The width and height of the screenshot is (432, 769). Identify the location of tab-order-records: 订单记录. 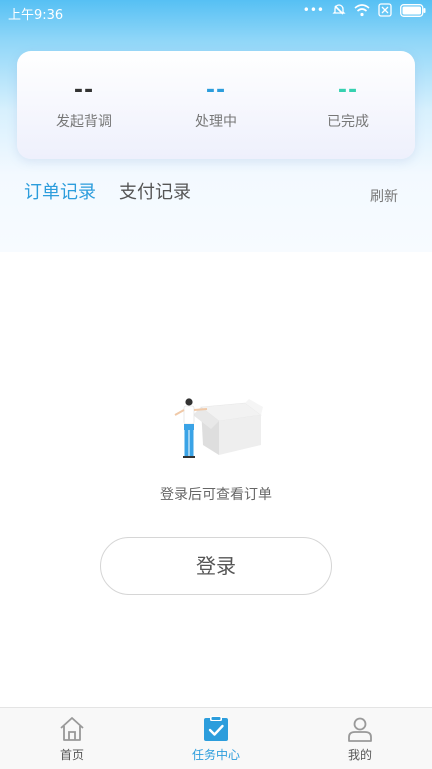
(60, 191).